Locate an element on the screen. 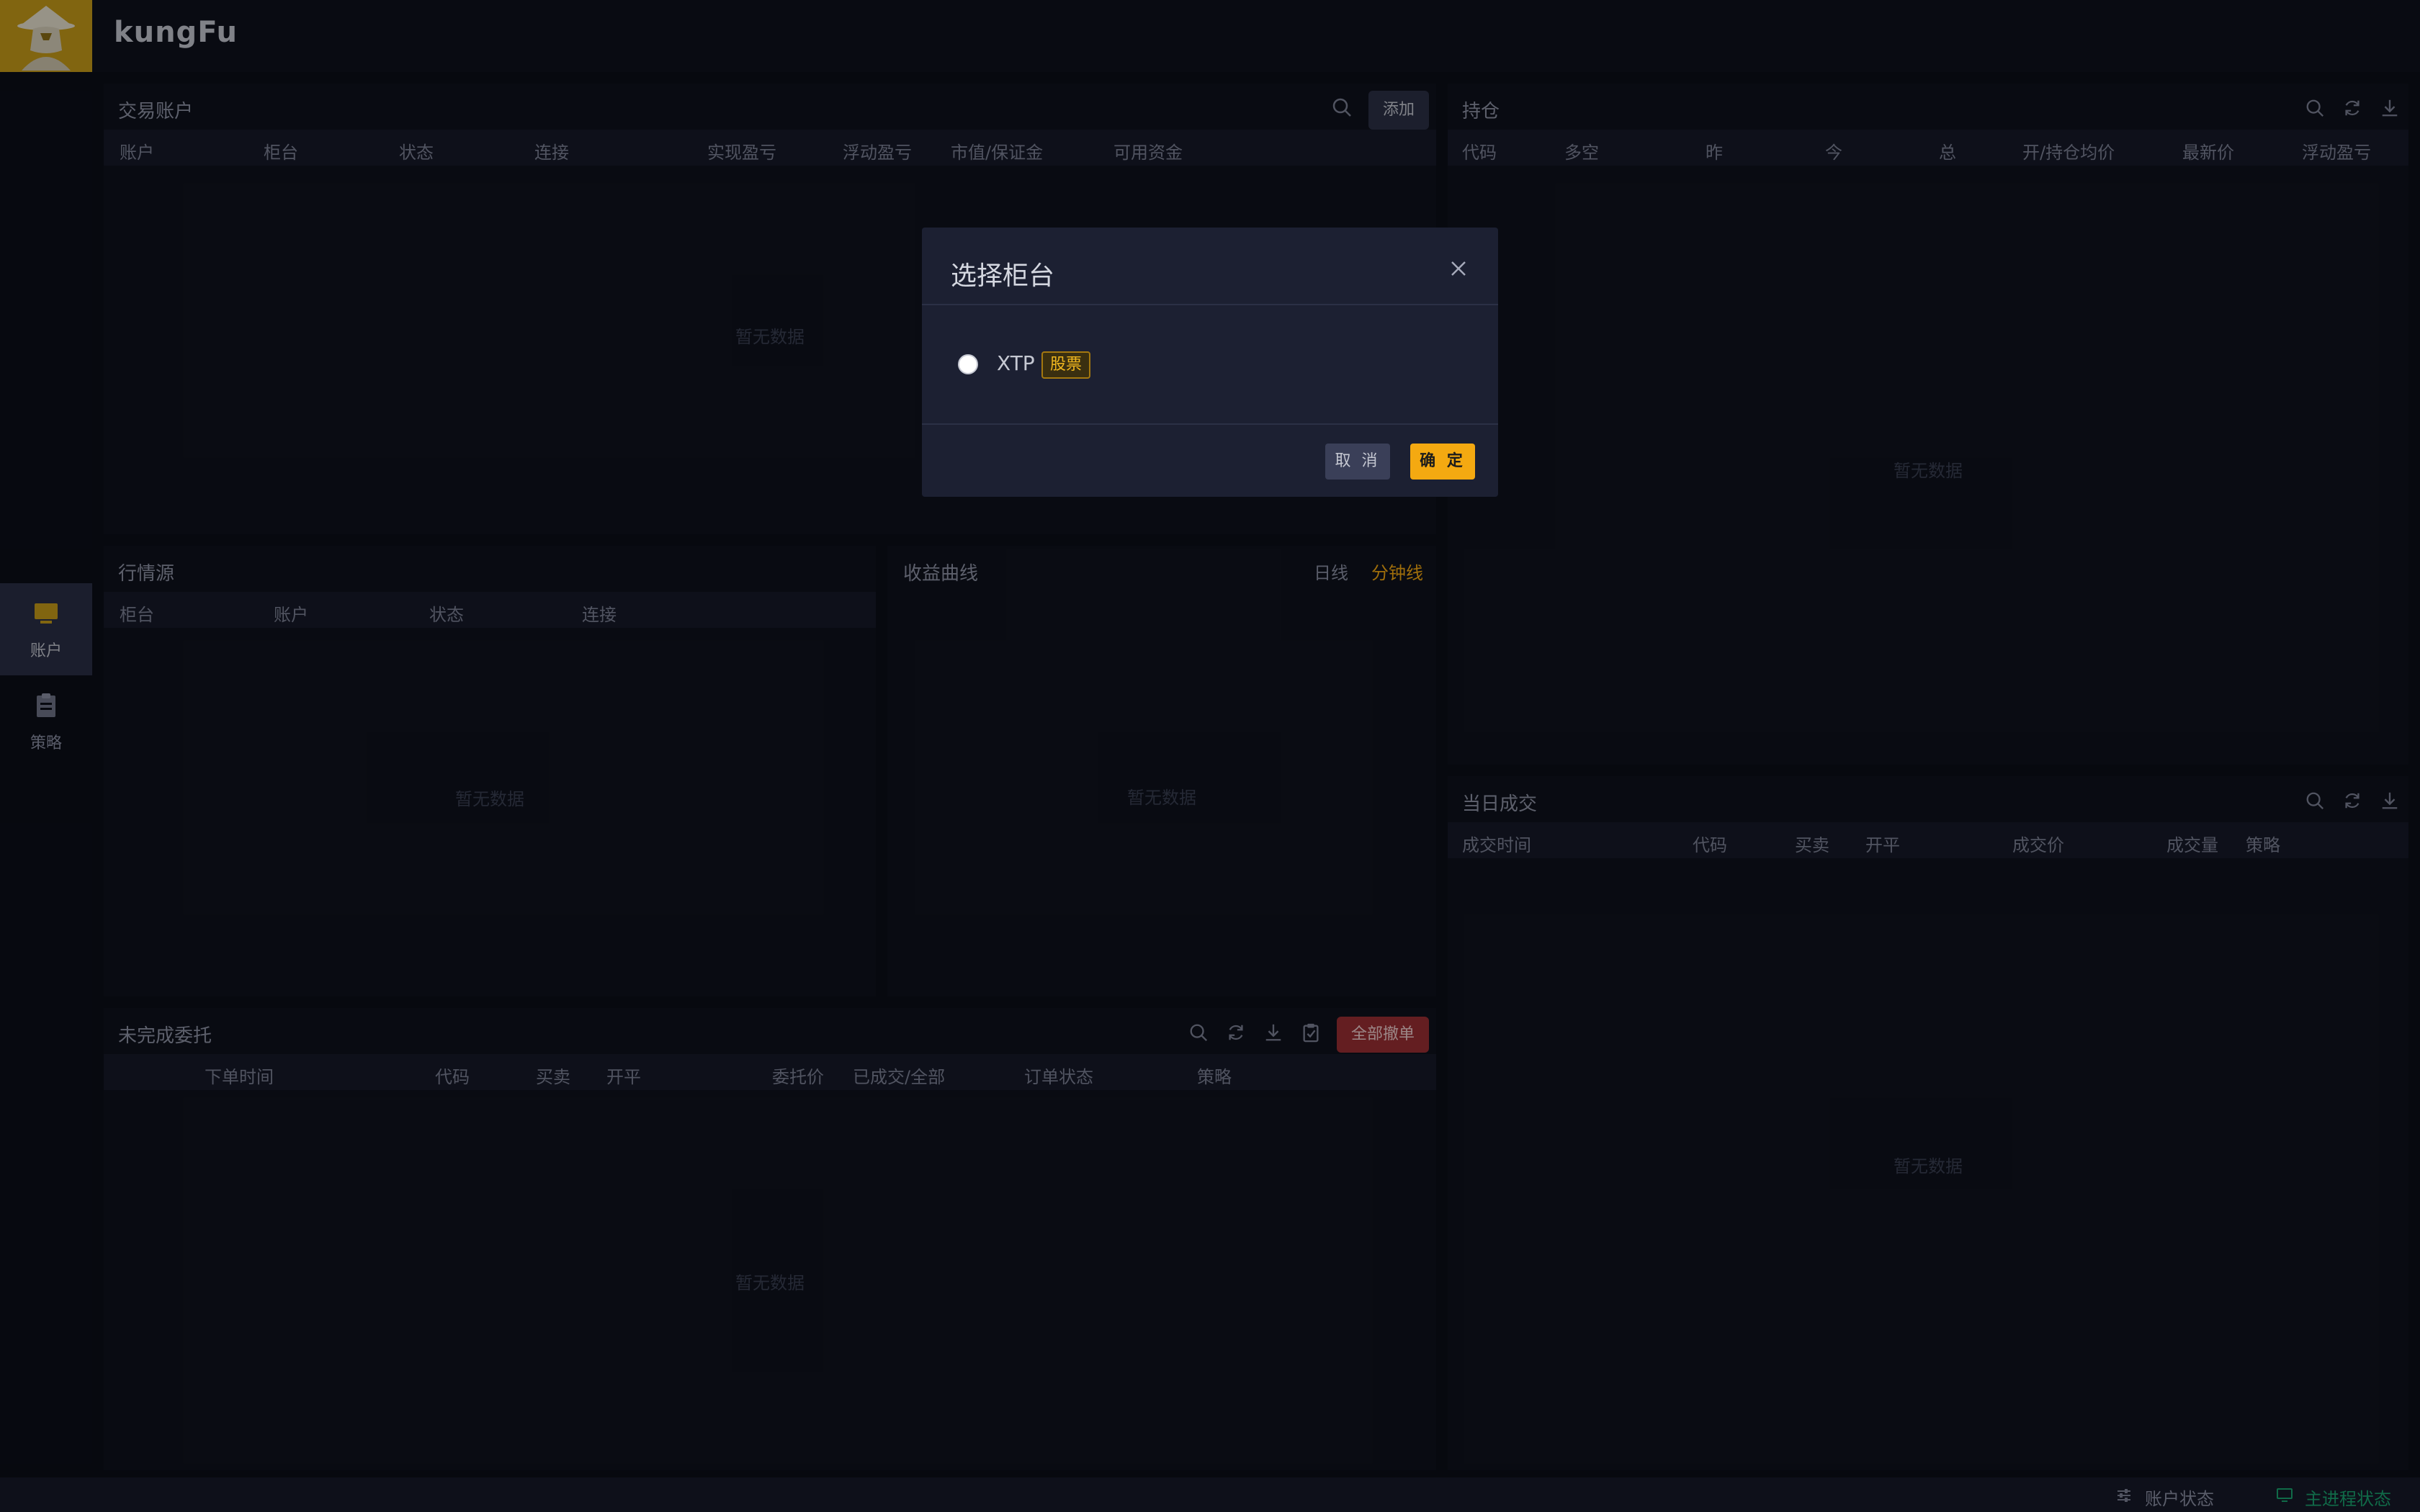 The height and width of the screenshot is (1512, 2420). option-tag: 股票 is located at coordinates (1066, 365).